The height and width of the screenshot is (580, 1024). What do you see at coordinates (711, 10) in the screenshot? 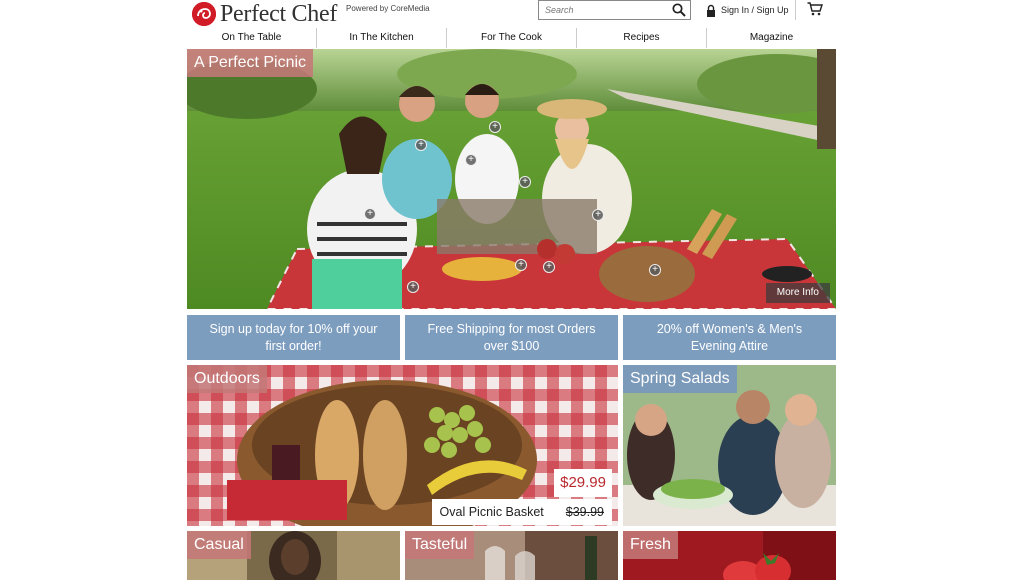
I see `lock-icon` at bounding box center [711, 10].